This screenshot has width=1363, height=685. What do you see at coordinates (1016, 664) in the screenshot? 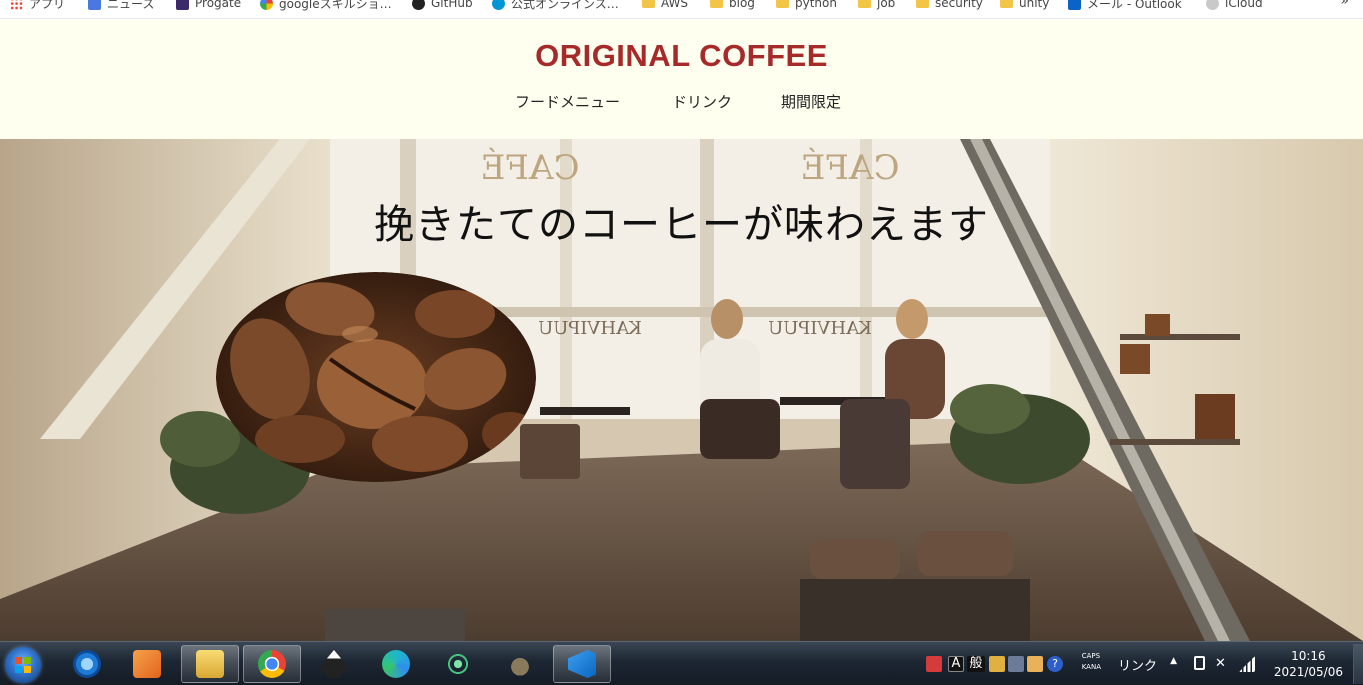
I see `ime-dictionary-icon` at bounding box center [1016, 664].